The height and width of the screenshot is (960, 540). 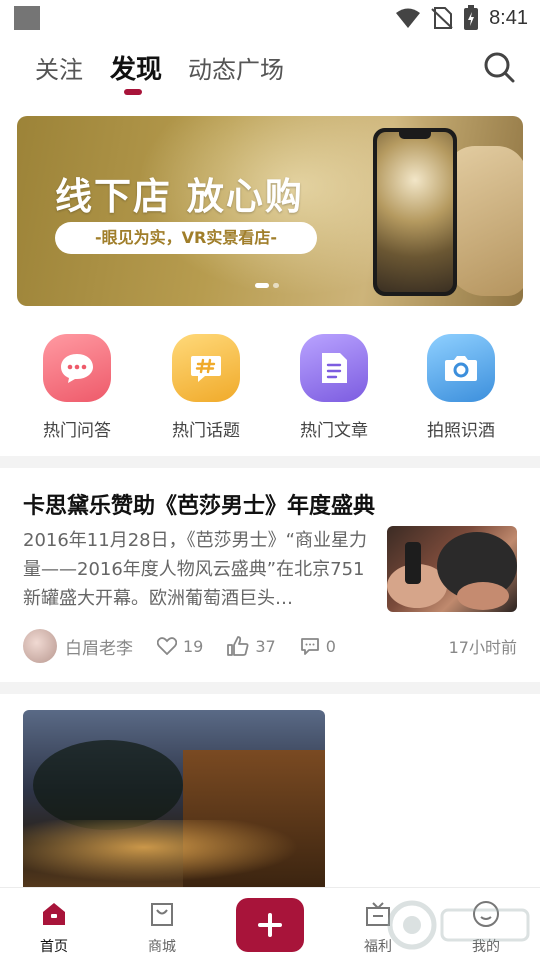 What do you see at coordinates (108, 785) in the screenshot?
I see `photo-tree` at bounding box center [108, 785].